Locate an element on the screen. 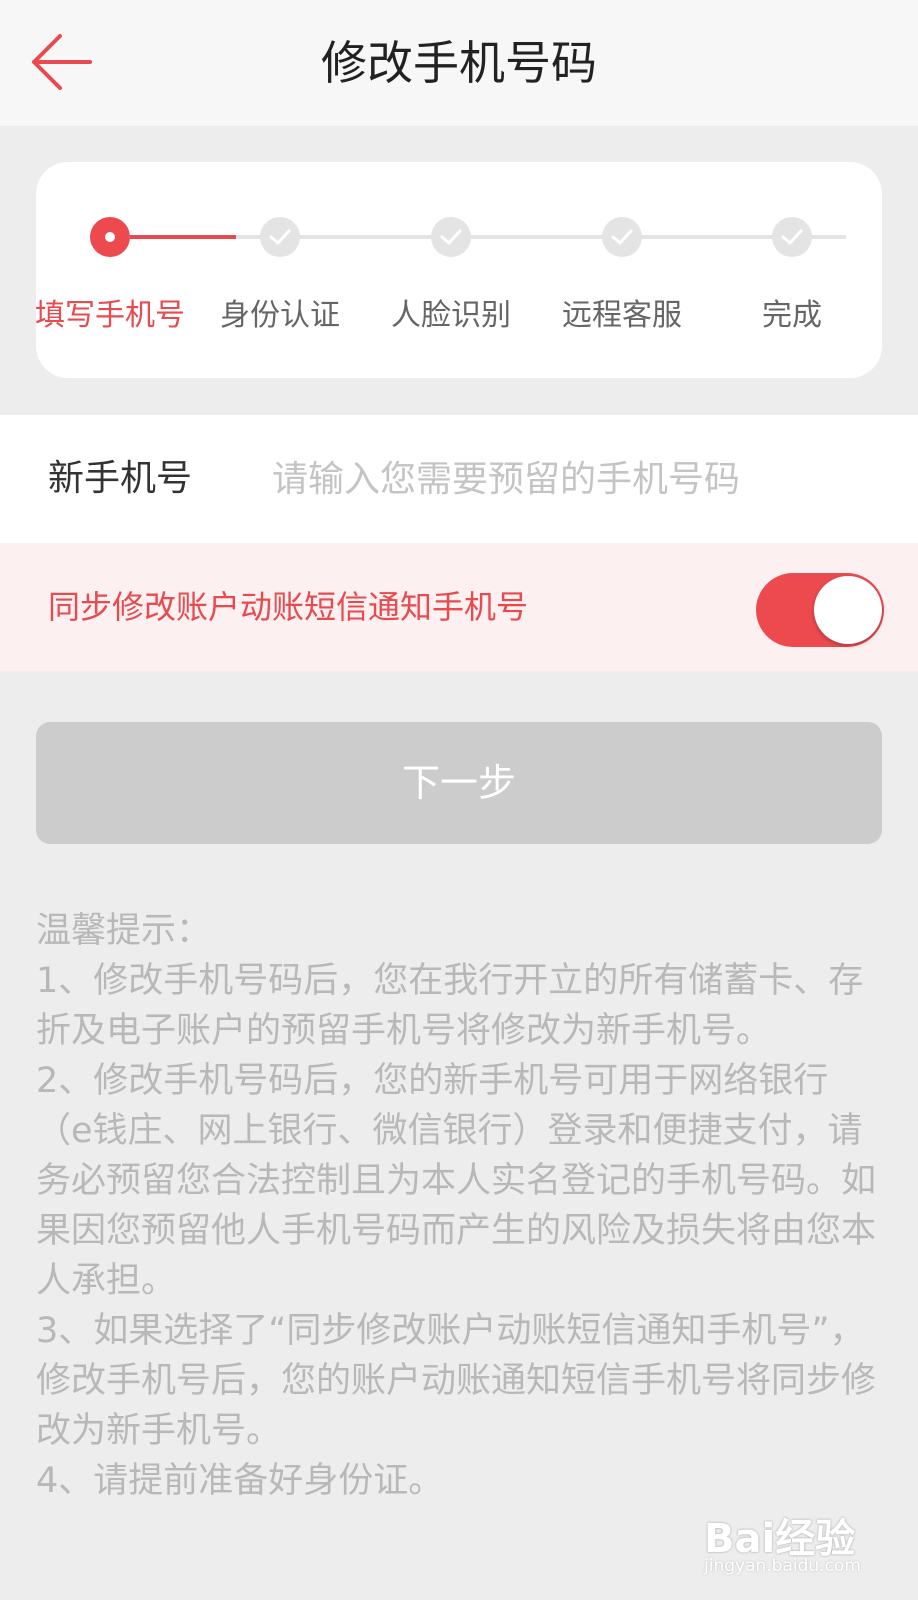 This screenshot has height=1600, width=918. tip-item-4: 4、请提前准备好身份证。 is located at coordinates (240, 1481).